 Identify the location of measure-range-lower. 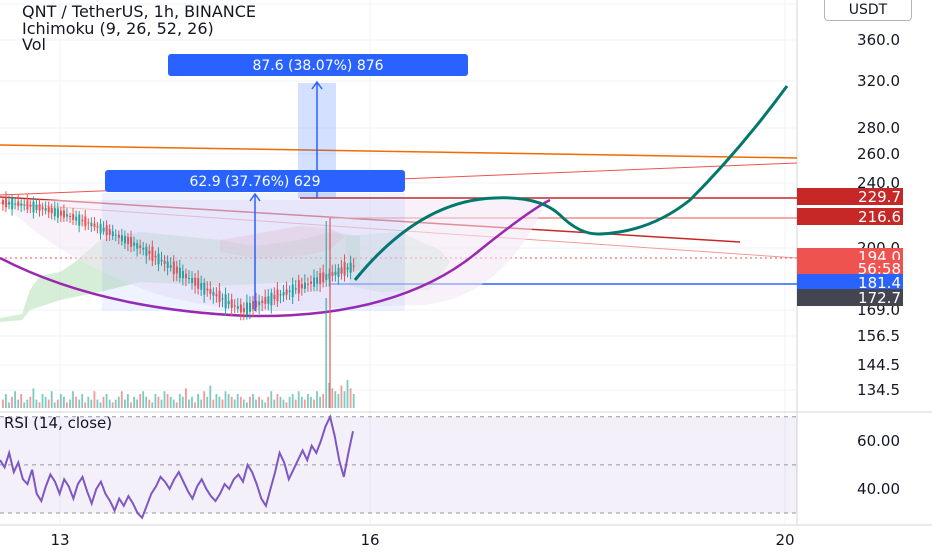
(253, 252).